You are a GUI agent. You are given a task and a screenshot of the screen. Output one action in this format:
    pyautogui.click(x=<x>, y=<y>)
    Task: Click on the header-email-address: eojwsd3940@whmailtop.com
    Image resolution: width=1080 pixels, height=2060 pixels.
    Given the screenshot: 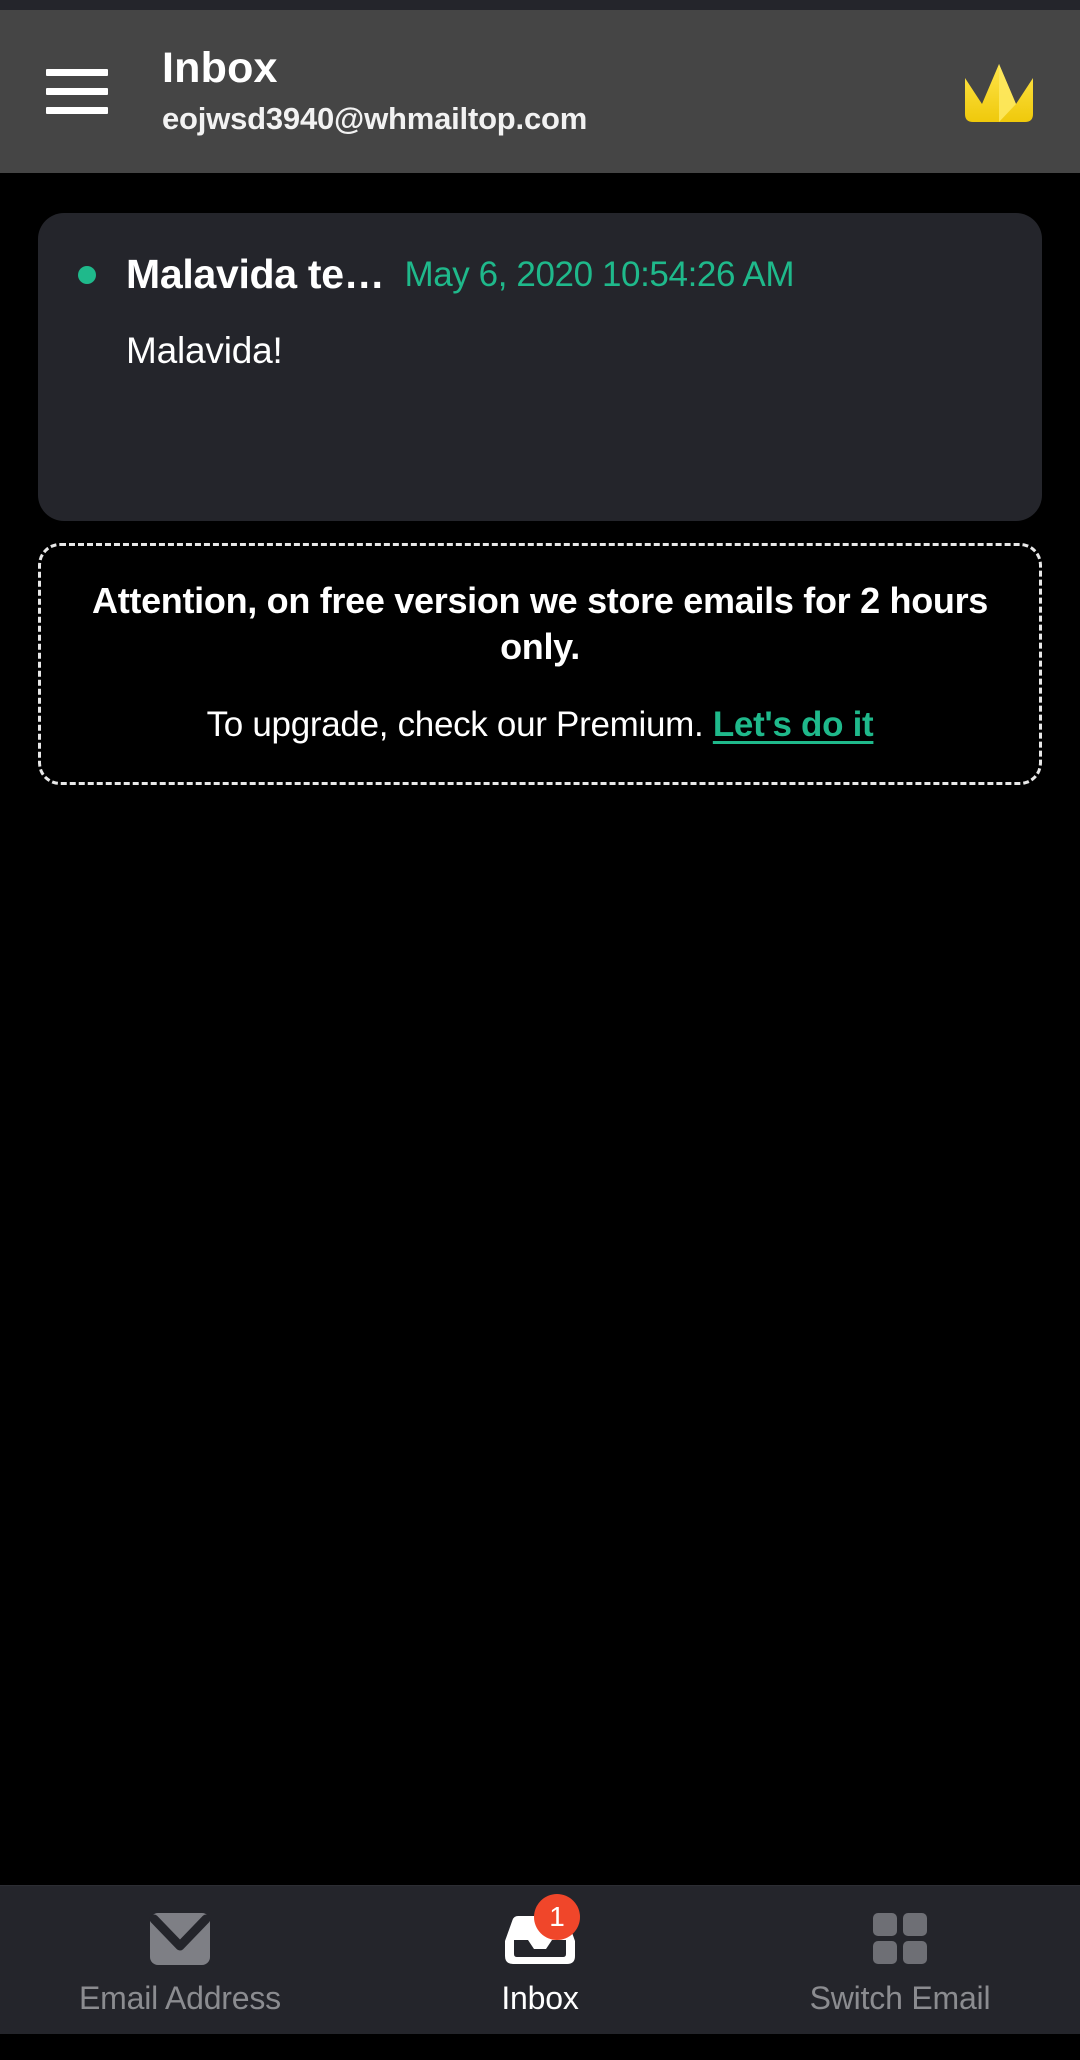 What is the action you would take?
    pyautogui.click(x=375, y=118)
    